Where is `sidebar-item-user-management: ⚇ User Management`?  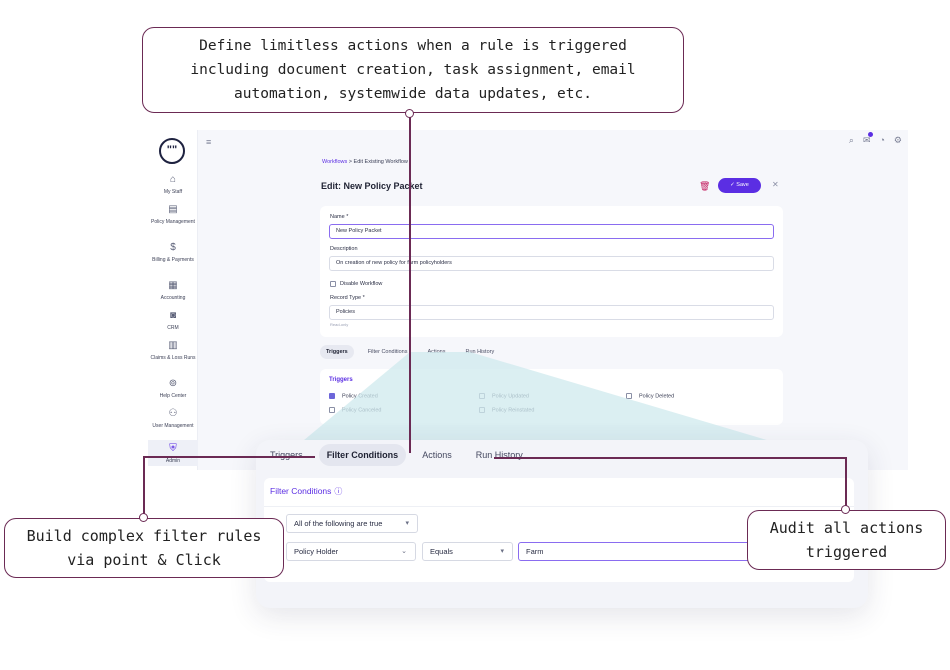
sidebar-item-user-management: ⚇ User Management is located at coordinates (173, 418).